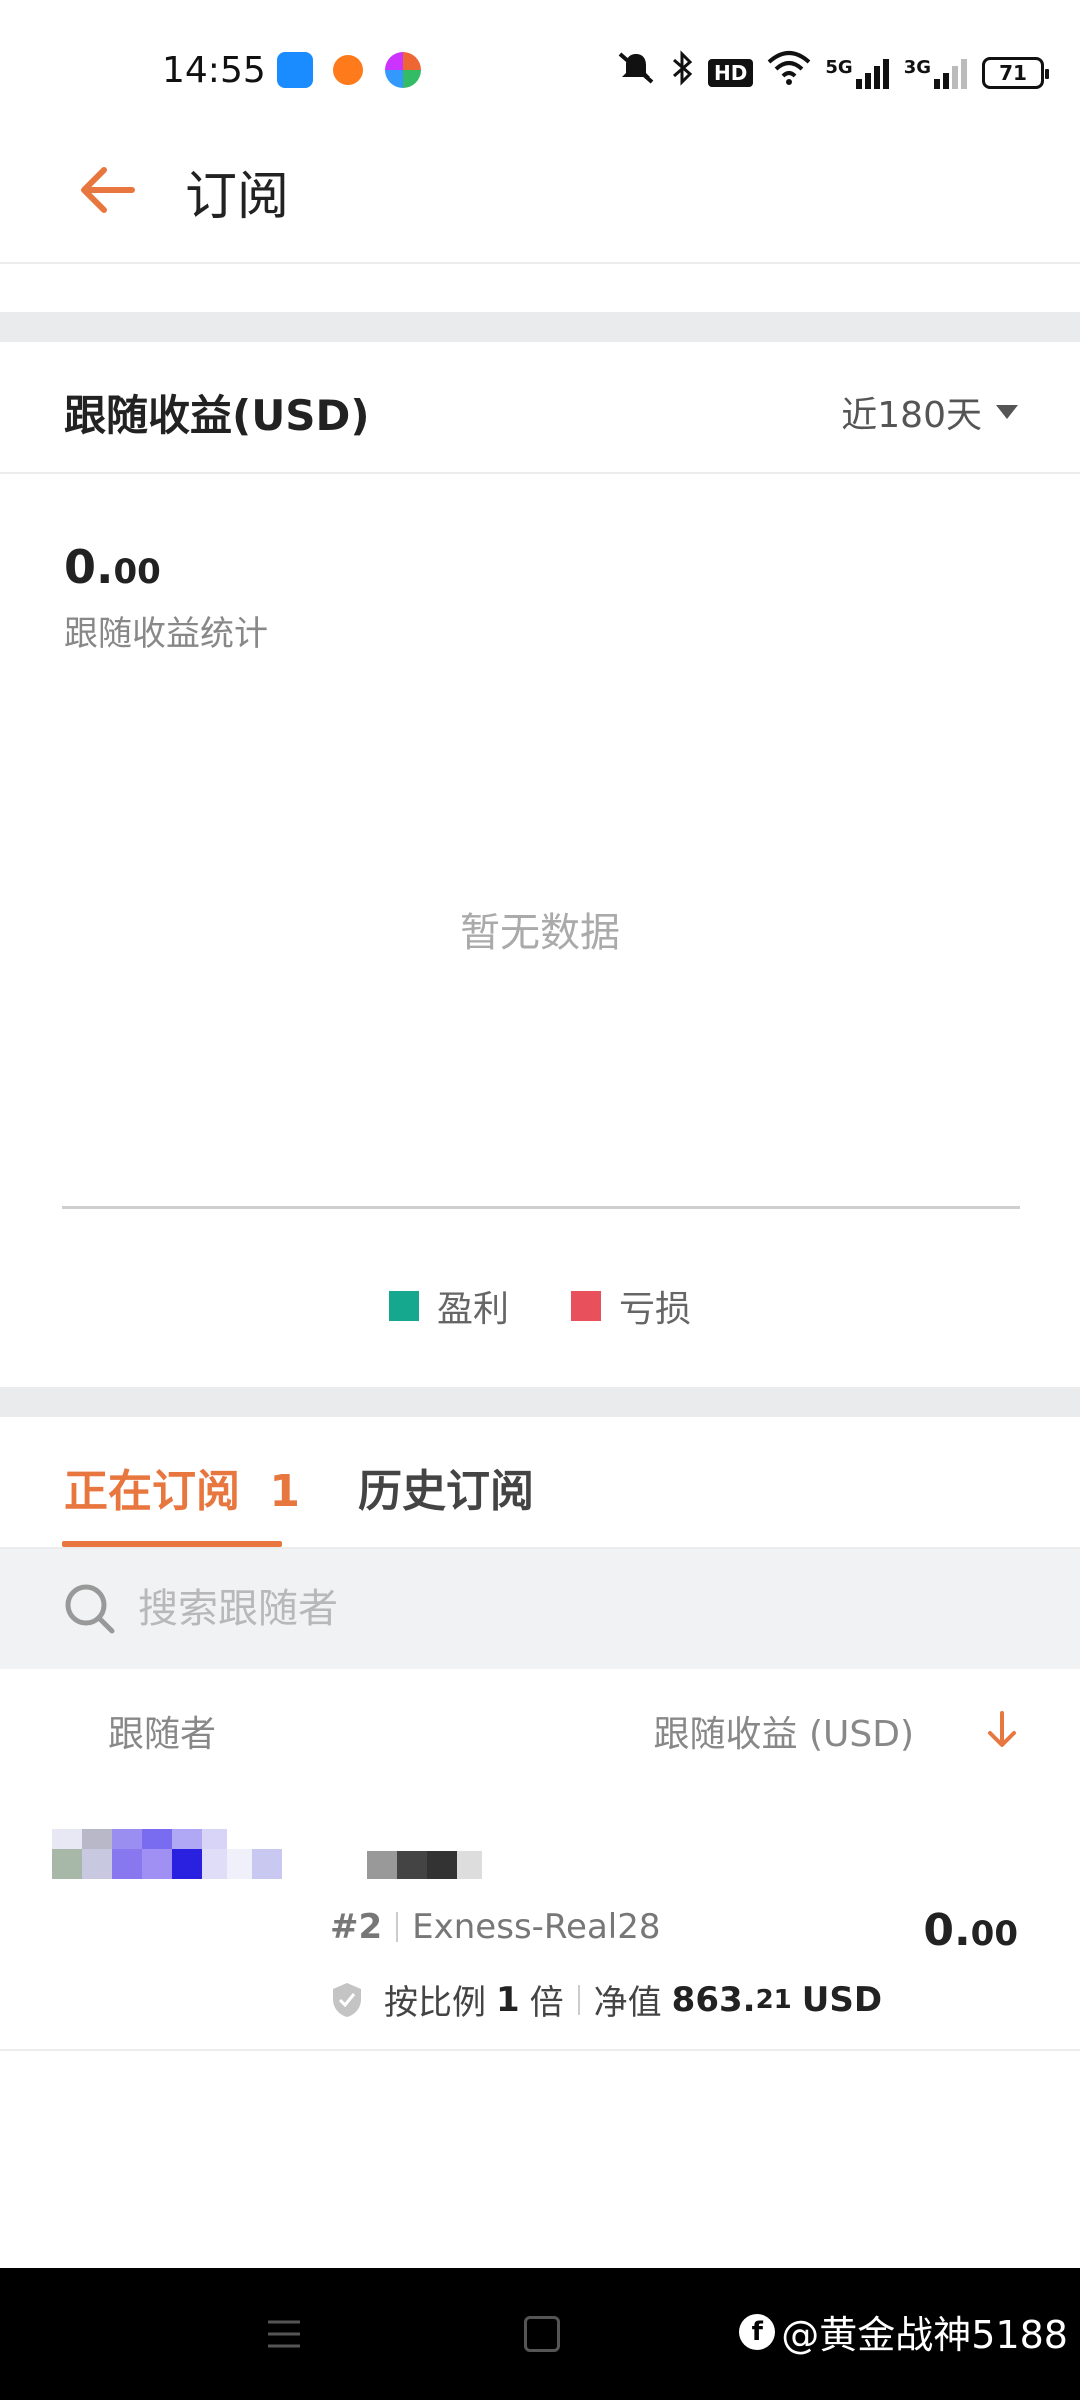 The width and height of the screenshot is (1080, 2400). Describe the element at coordinates (540, 1729) in the screenshot. I see `list-header: 跟随者 跟随收益 (USD)` at that location.